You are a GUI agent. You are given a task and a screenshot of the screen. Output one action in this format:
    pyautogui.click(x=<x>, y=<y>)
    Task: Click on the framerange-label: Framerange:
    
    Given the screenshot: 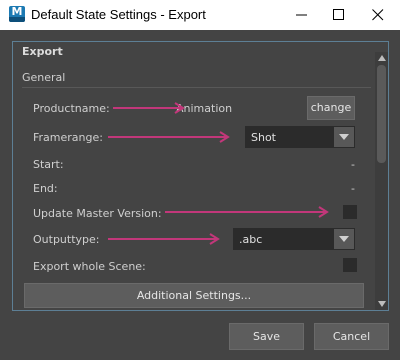 What is the action you would take?
    pyautogui.click(x=68, y=137)
    